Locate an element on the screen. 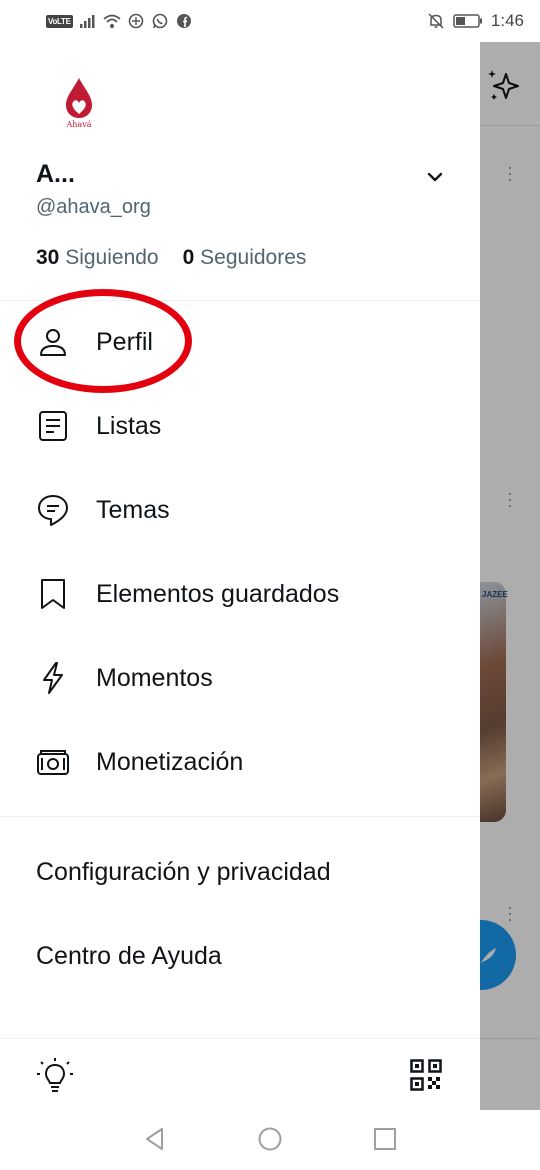 The height and width of the screenshot is (1170, 540). status-bar: VoLTE 1:46 is located at coordinates (270, 21).